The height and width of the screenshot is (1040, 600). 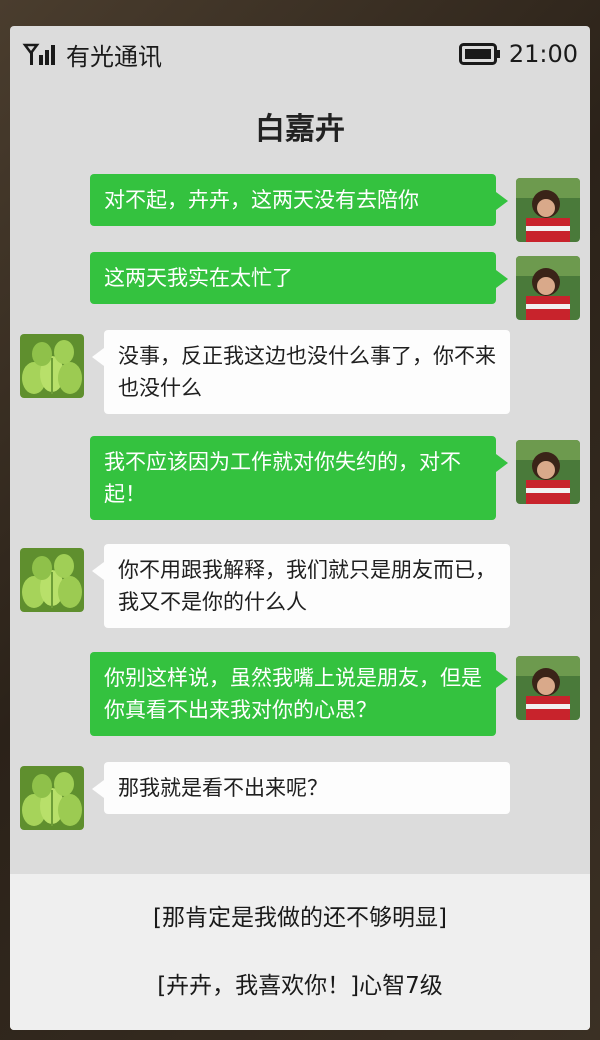 I want to click on message-bubble-sent: 对不起，卉卉，这两天没有去陪你, so click(x=299, y=200).